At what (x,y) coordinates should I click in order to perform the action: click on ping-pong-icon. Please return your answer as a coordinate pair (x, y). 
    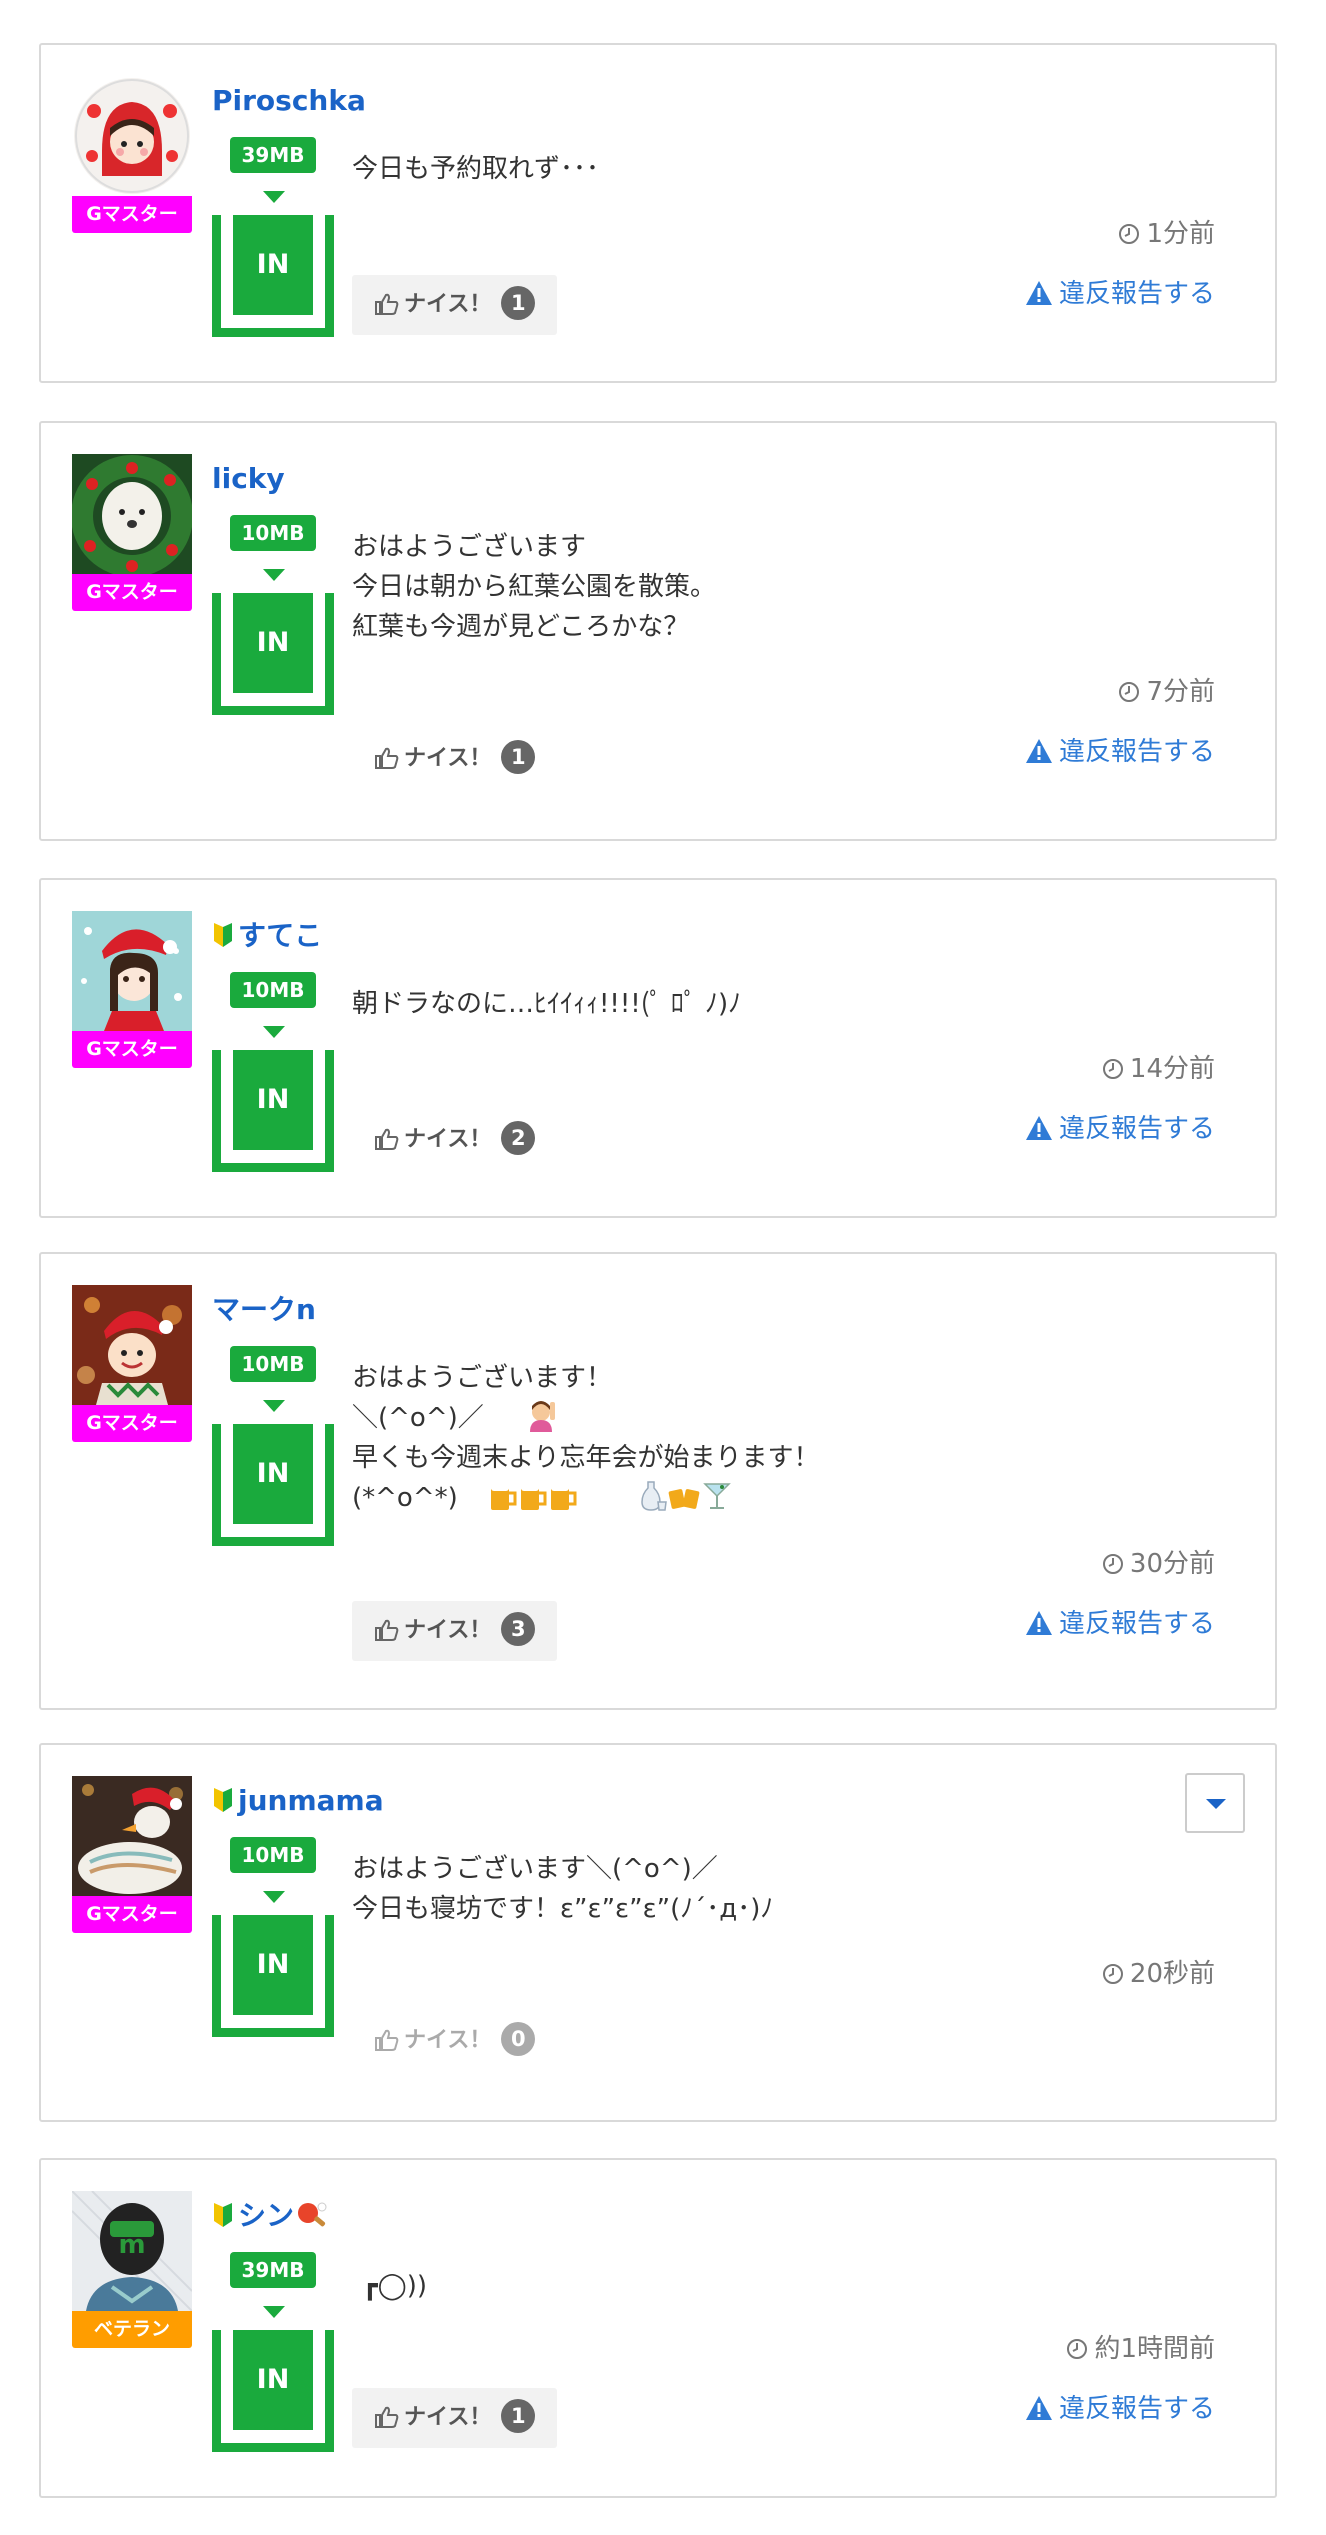
    Looking at the image, I should click on (312, 2214).